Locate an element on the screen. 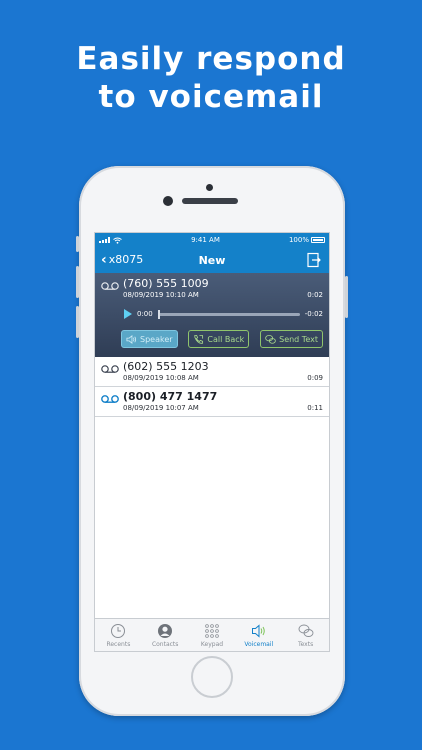 The width and height of the screenshot is (422, 750). tab-label: Voicemail is located at coordinates (259, 644).